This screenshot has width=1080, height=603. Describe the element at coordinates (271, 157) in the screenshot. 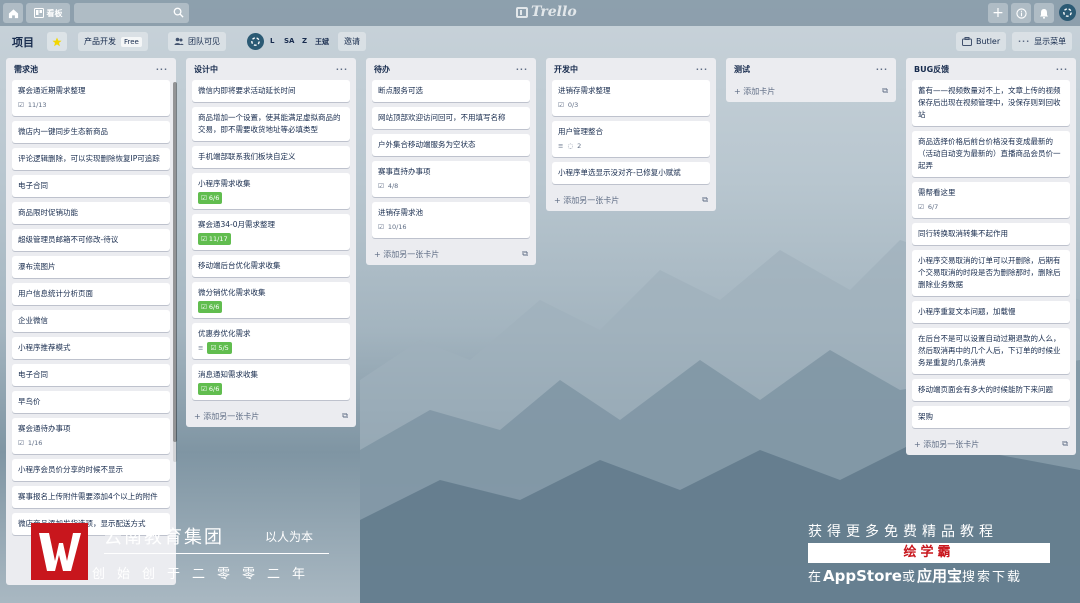

I see `card: 手机端部联系我们板块自定义` at that location.